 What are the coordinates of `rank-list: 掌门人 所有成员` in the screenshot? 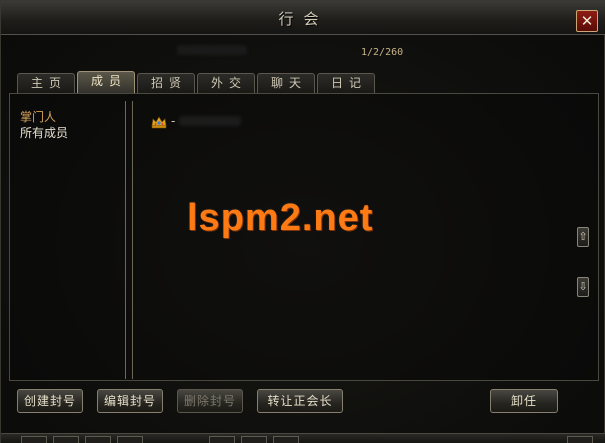 It's located at (70, 125).